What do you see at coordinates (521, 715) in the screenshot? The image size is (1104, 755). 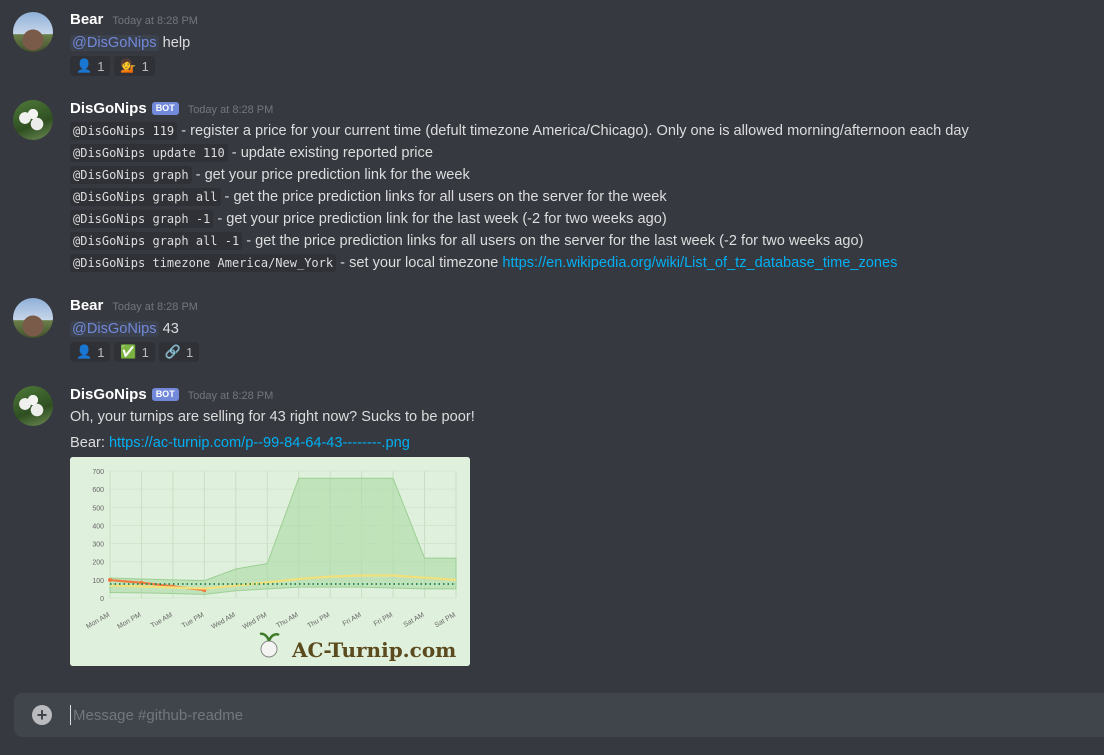 I see `message-input` at bounding box center [521, 715].